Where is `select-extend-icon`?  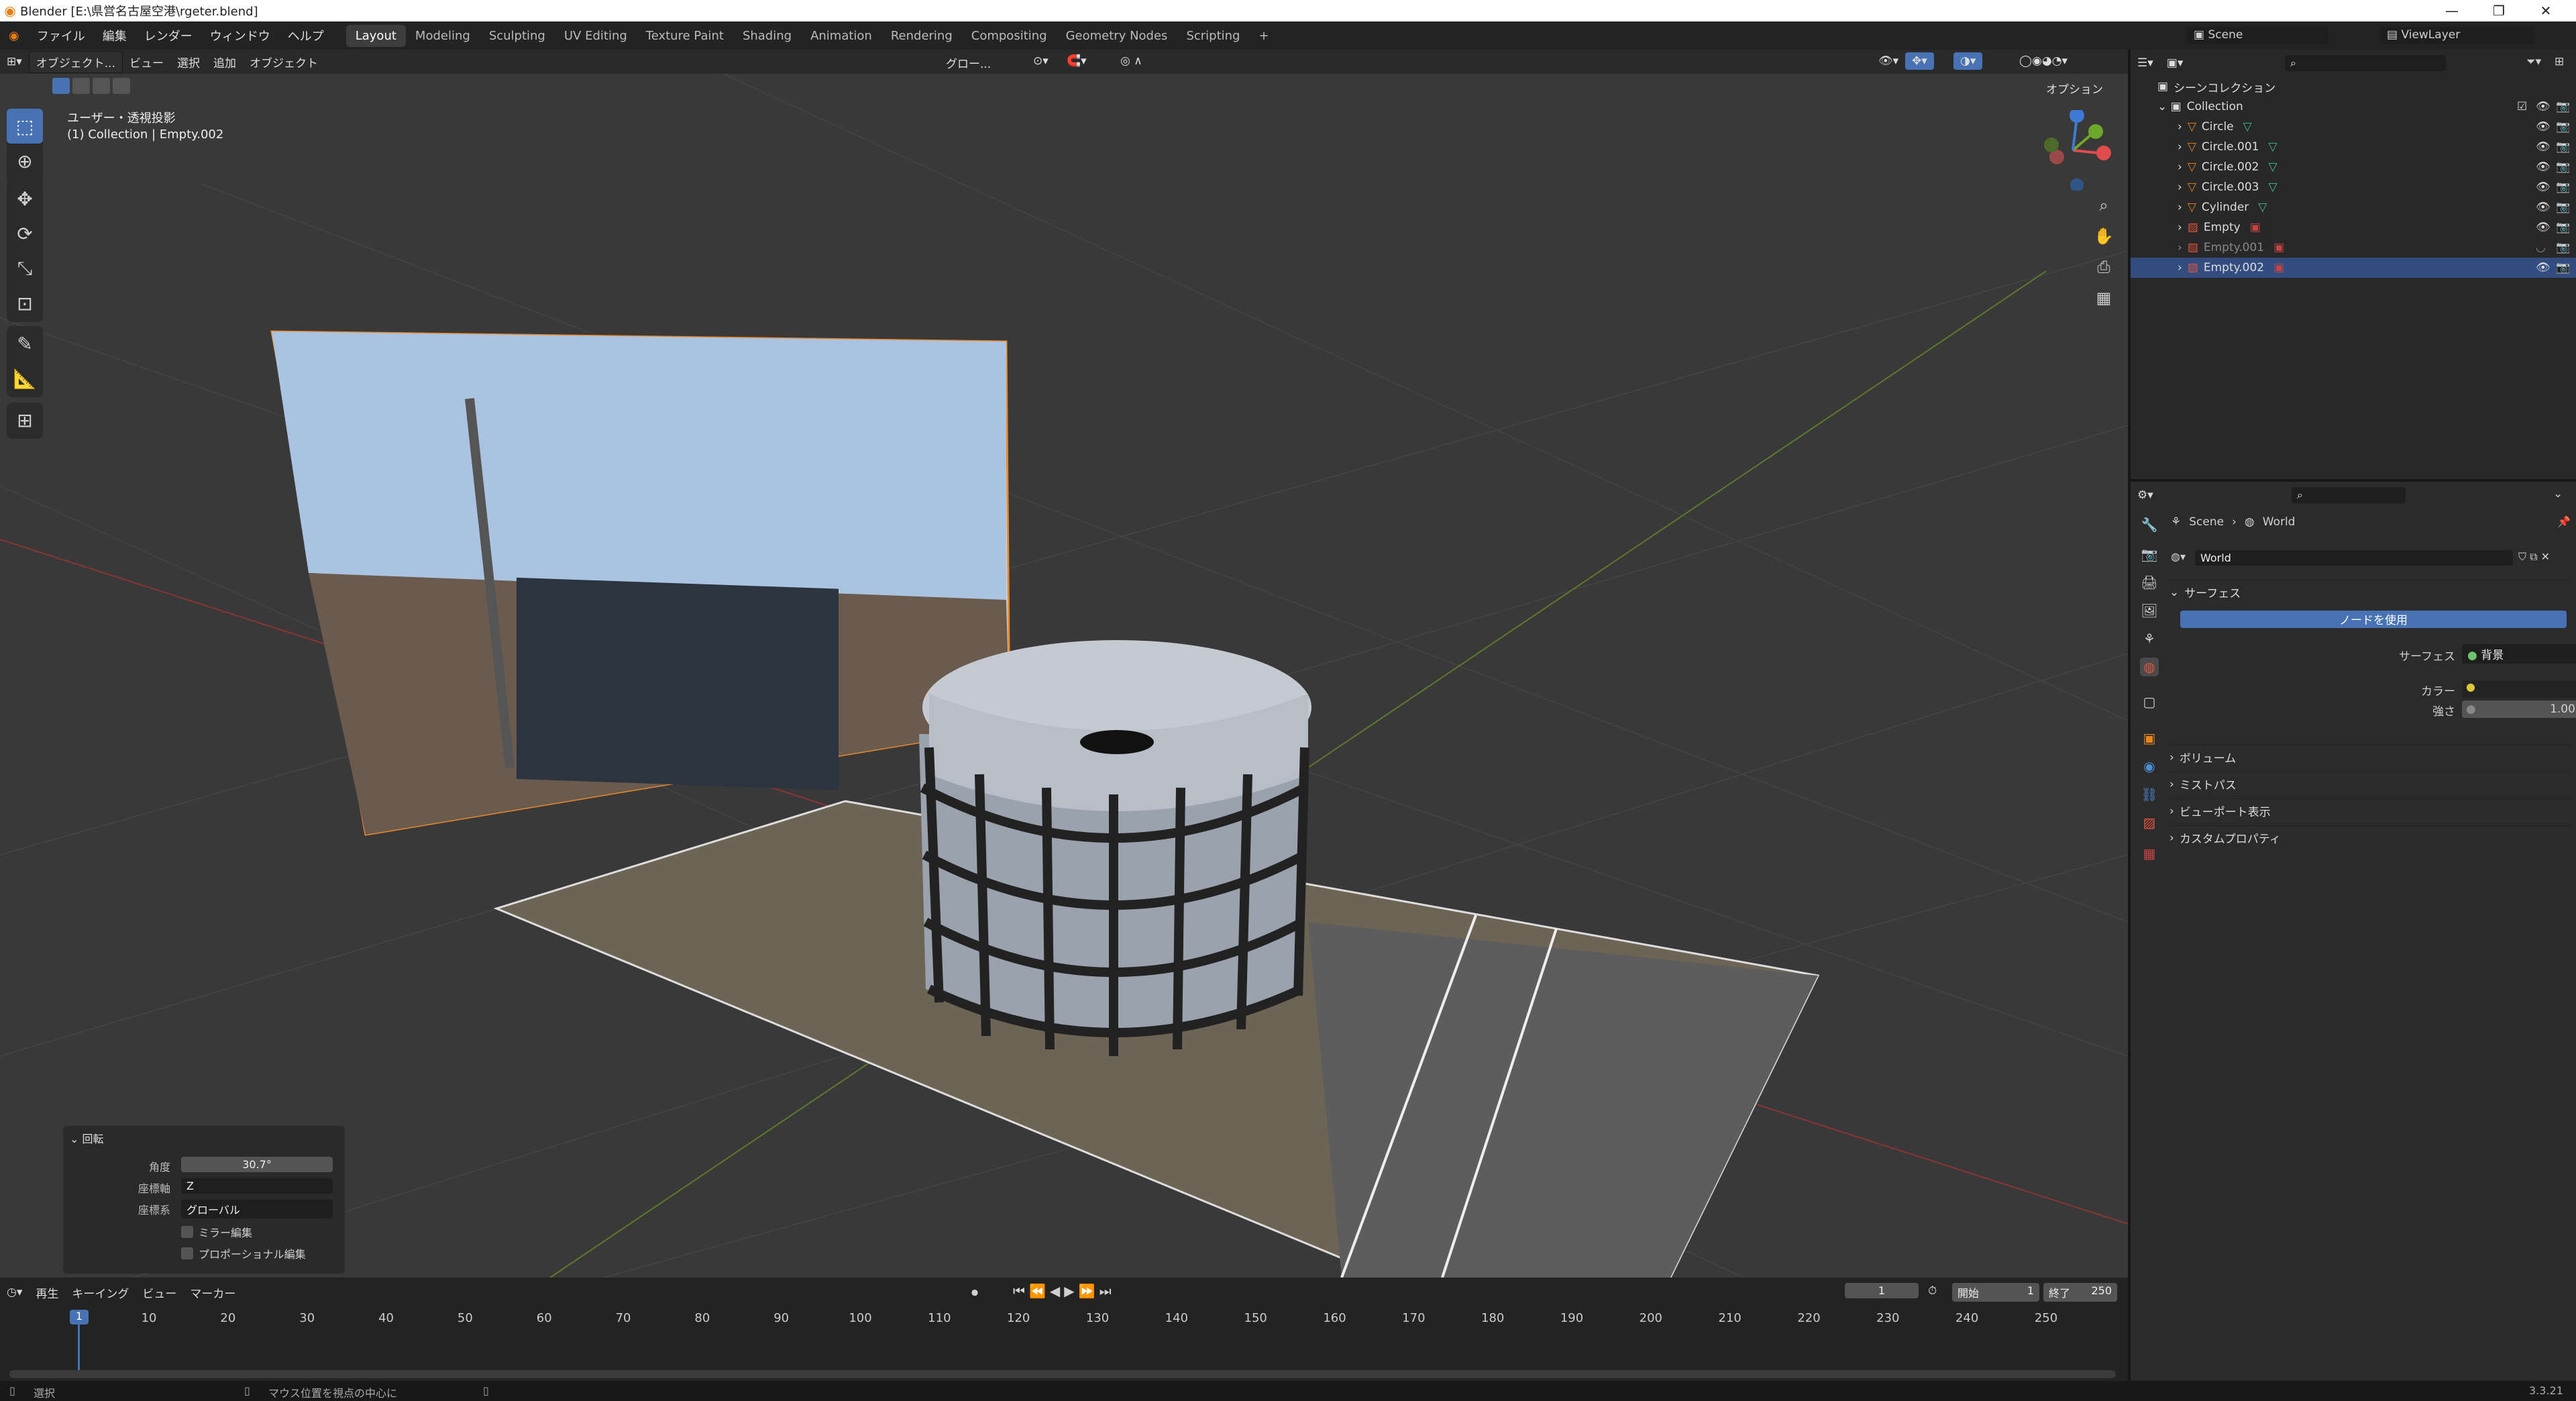
select-extend-icon is located at coordinates (81, 86).